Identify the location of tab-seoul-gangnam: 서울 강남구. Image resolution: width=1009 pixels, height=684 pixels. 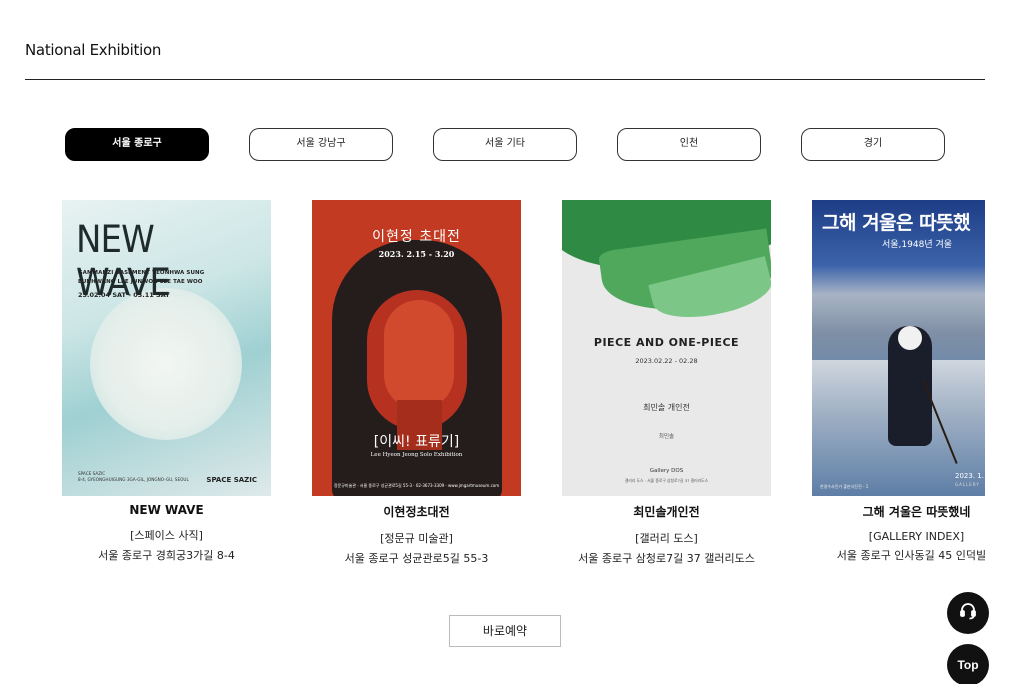
(321, 144).